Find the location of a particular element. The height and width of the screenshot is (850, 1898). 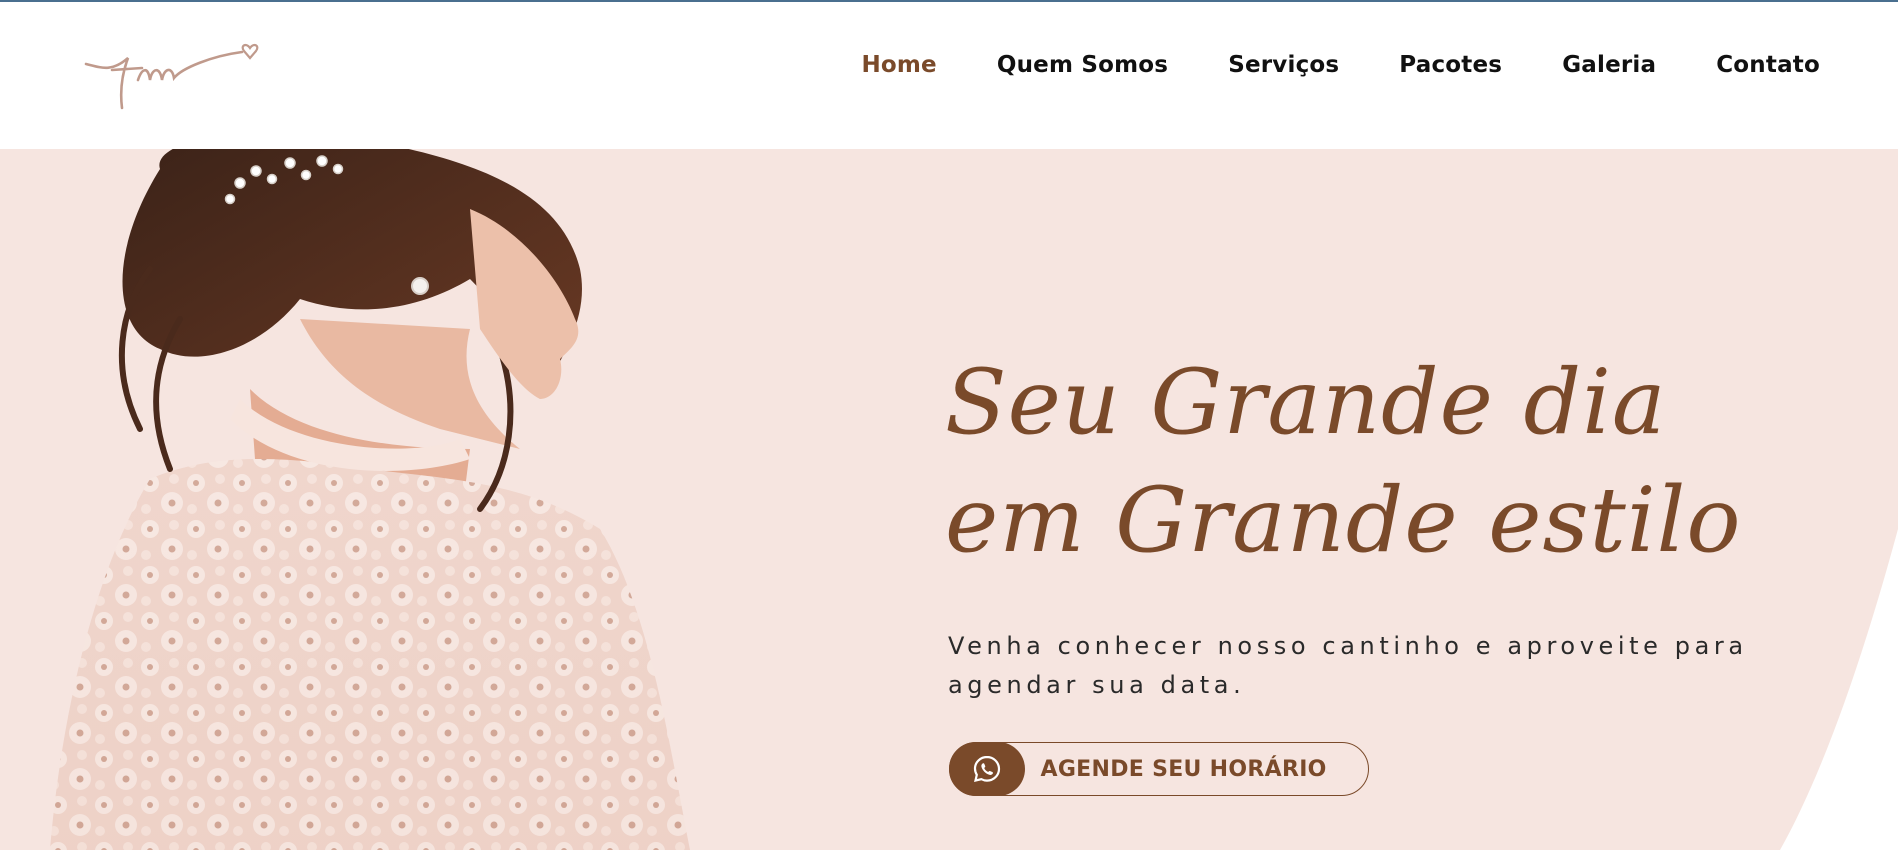

nav-galeria: Galeria is located at coordinates (1609, 65).